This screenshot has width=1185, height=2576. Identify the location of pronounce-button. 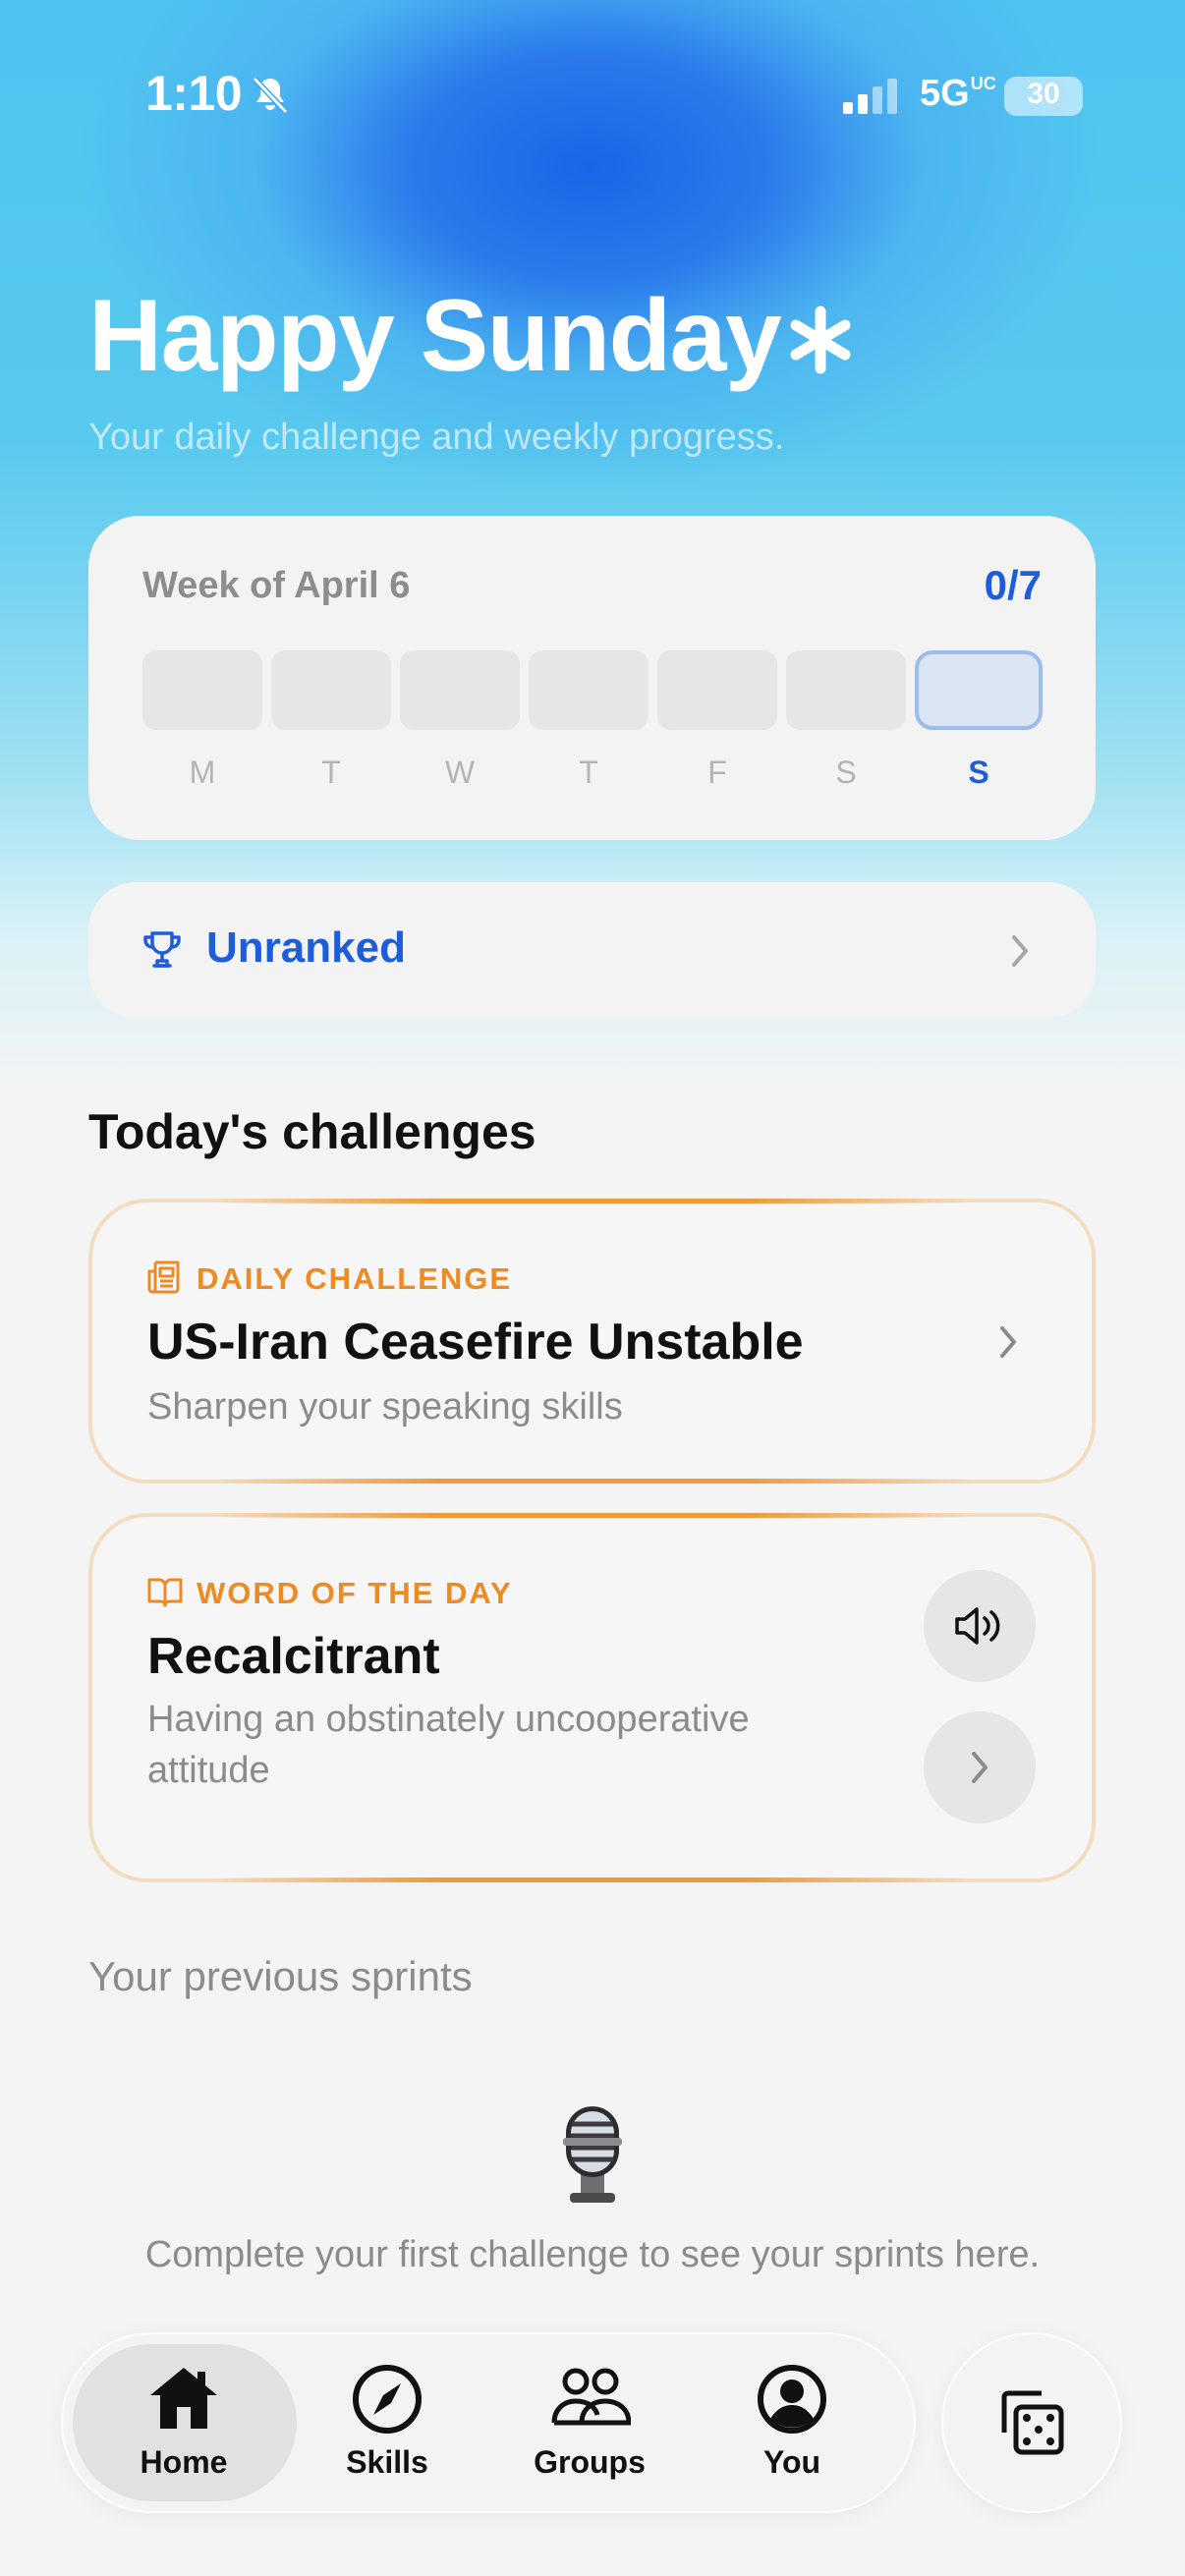
(980, 1626).